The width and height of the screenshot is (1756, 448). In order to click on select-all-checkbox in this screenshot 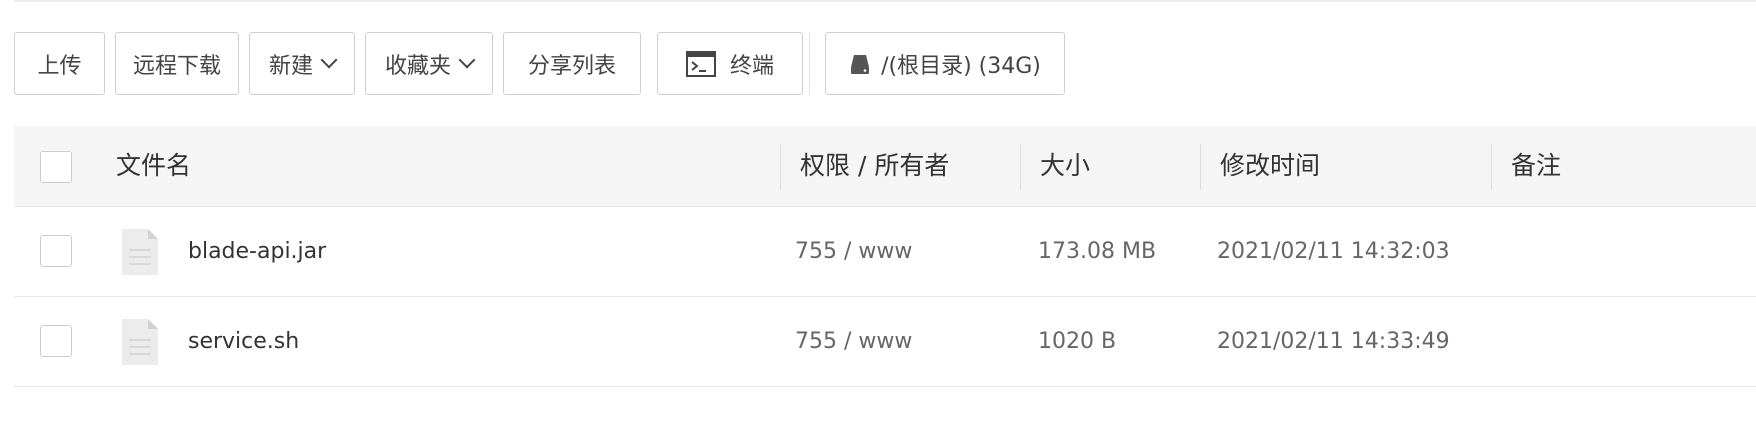, I will do `click(56, 167)`.